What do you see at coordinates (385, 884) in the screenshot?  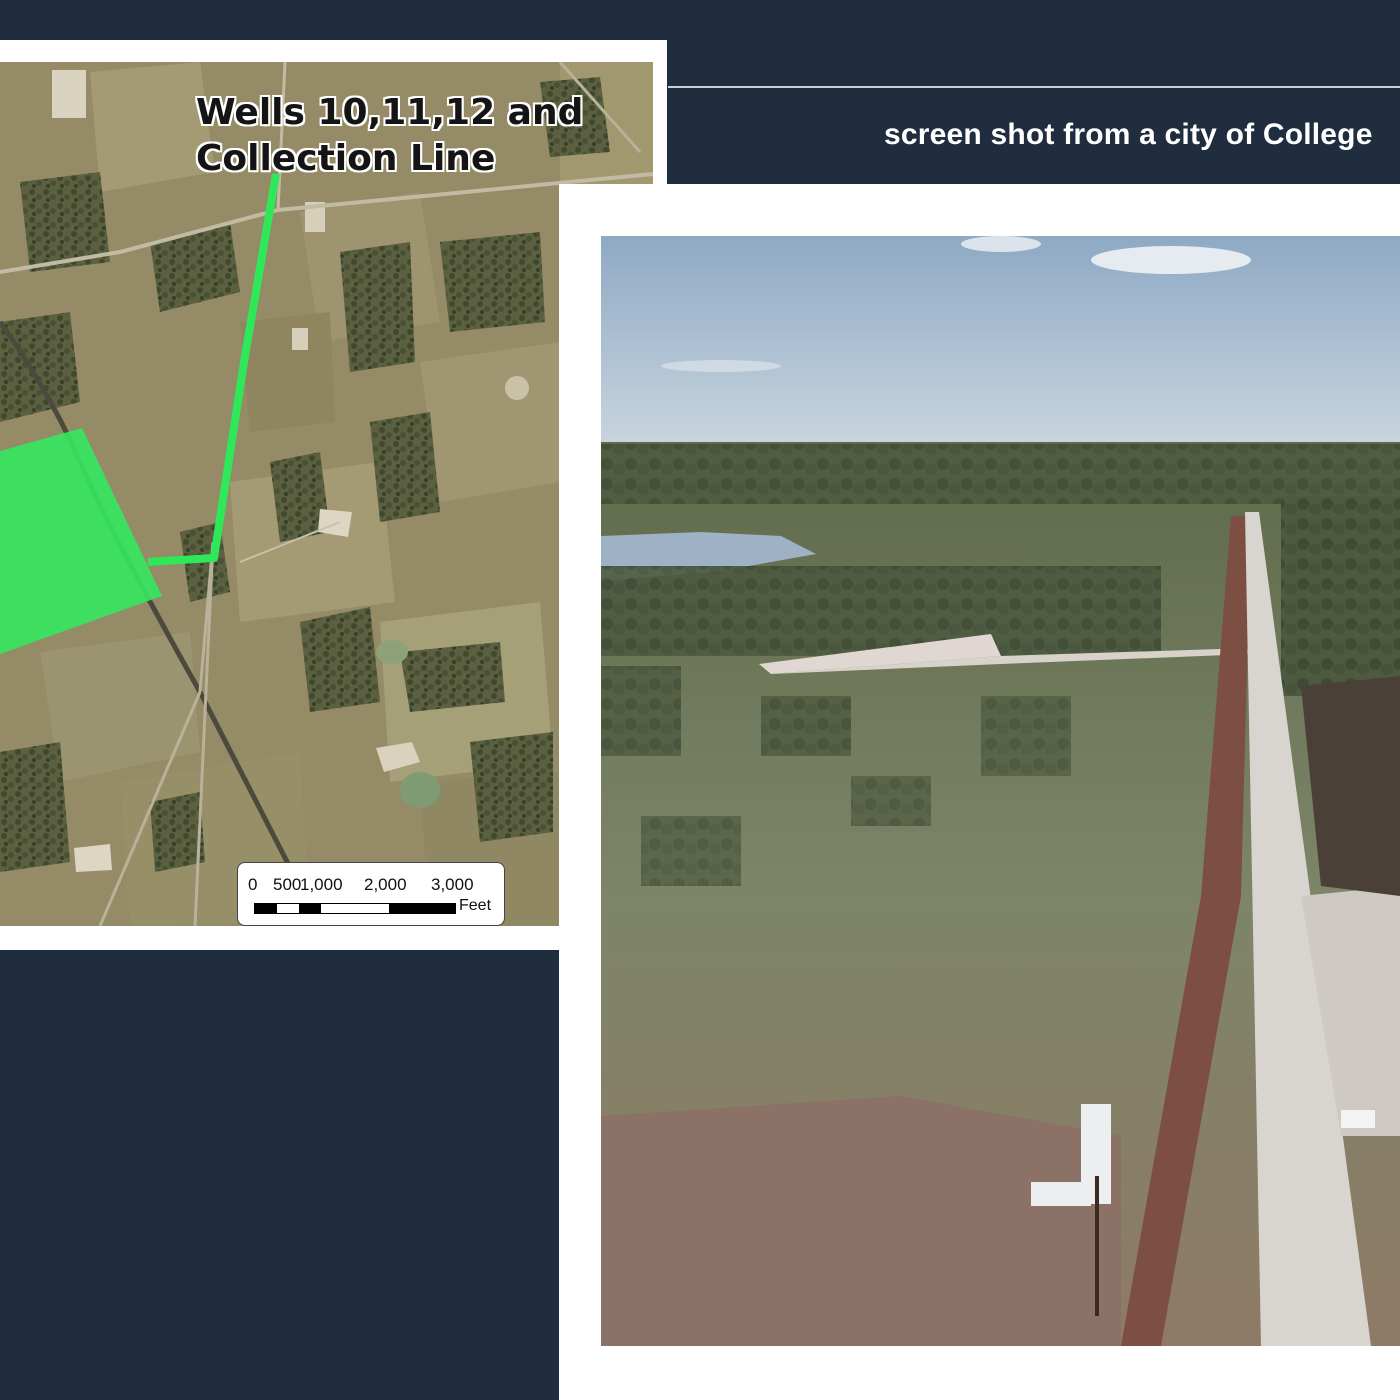 I see `scale-label: 2,000` at bounding box center [385, 884].